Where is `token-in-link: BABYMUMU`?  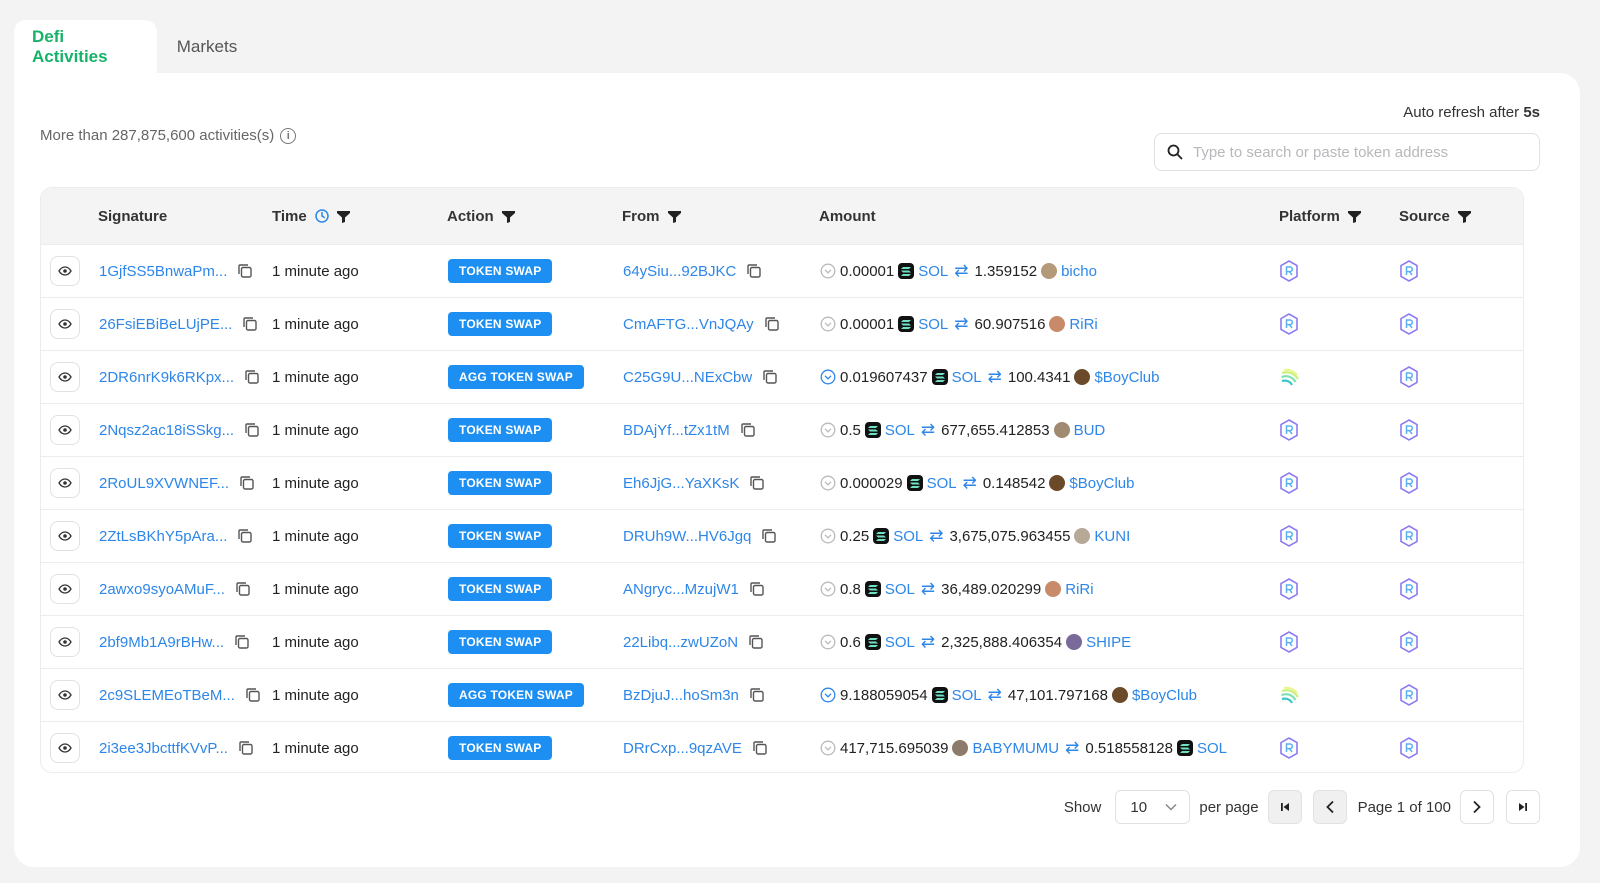
token-in-link: BABYMUMU is located at coordinates (1015, 748).